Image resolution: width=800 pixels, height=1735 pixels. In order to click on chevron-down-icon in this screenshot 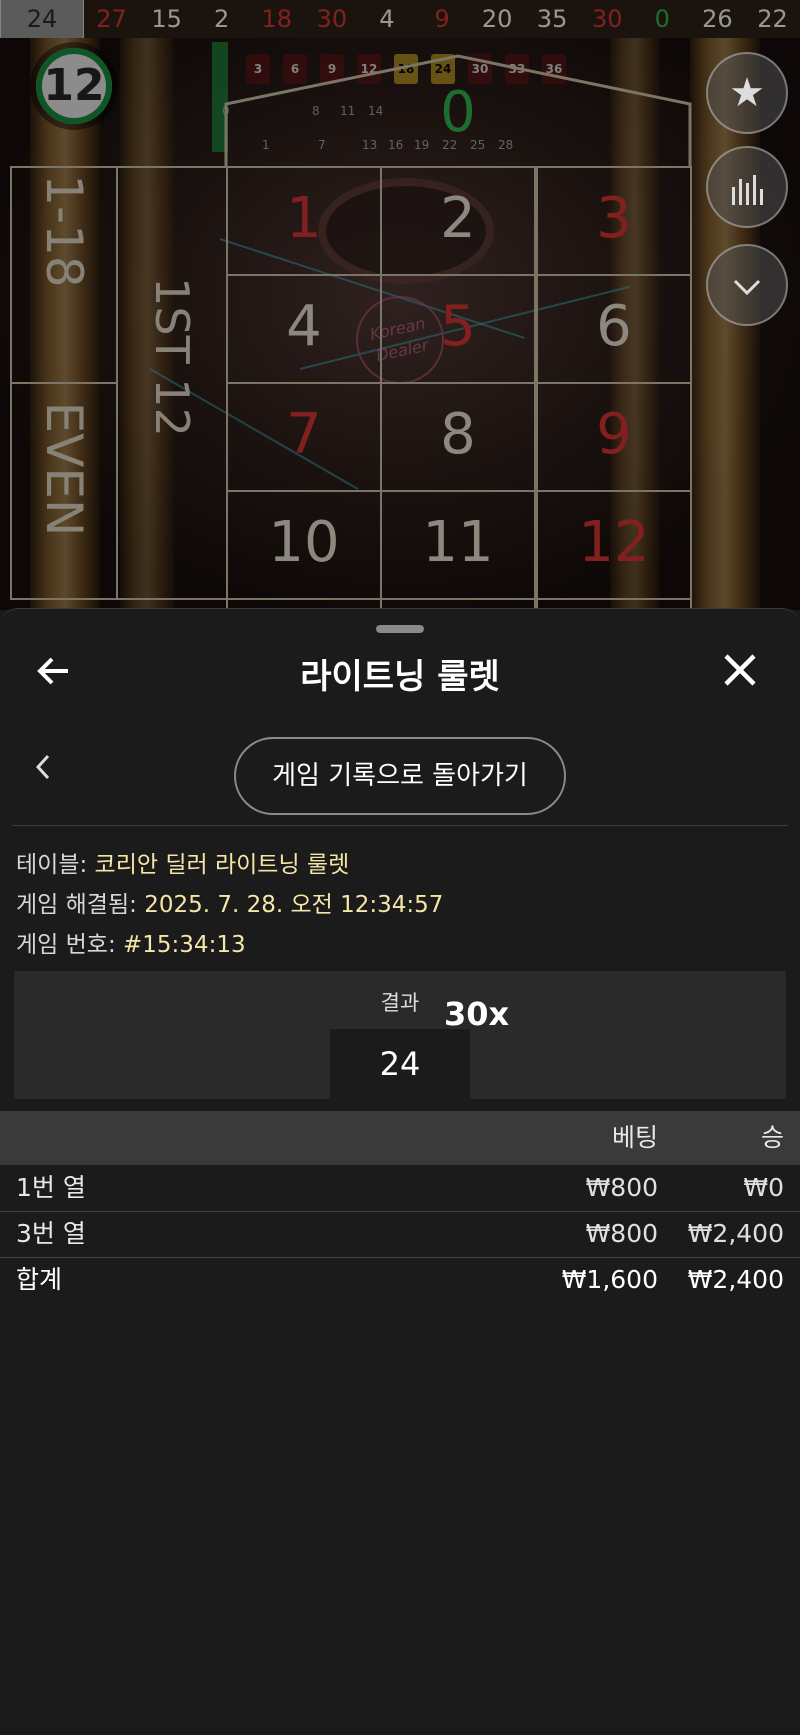, I will do `click(747, 287)`.